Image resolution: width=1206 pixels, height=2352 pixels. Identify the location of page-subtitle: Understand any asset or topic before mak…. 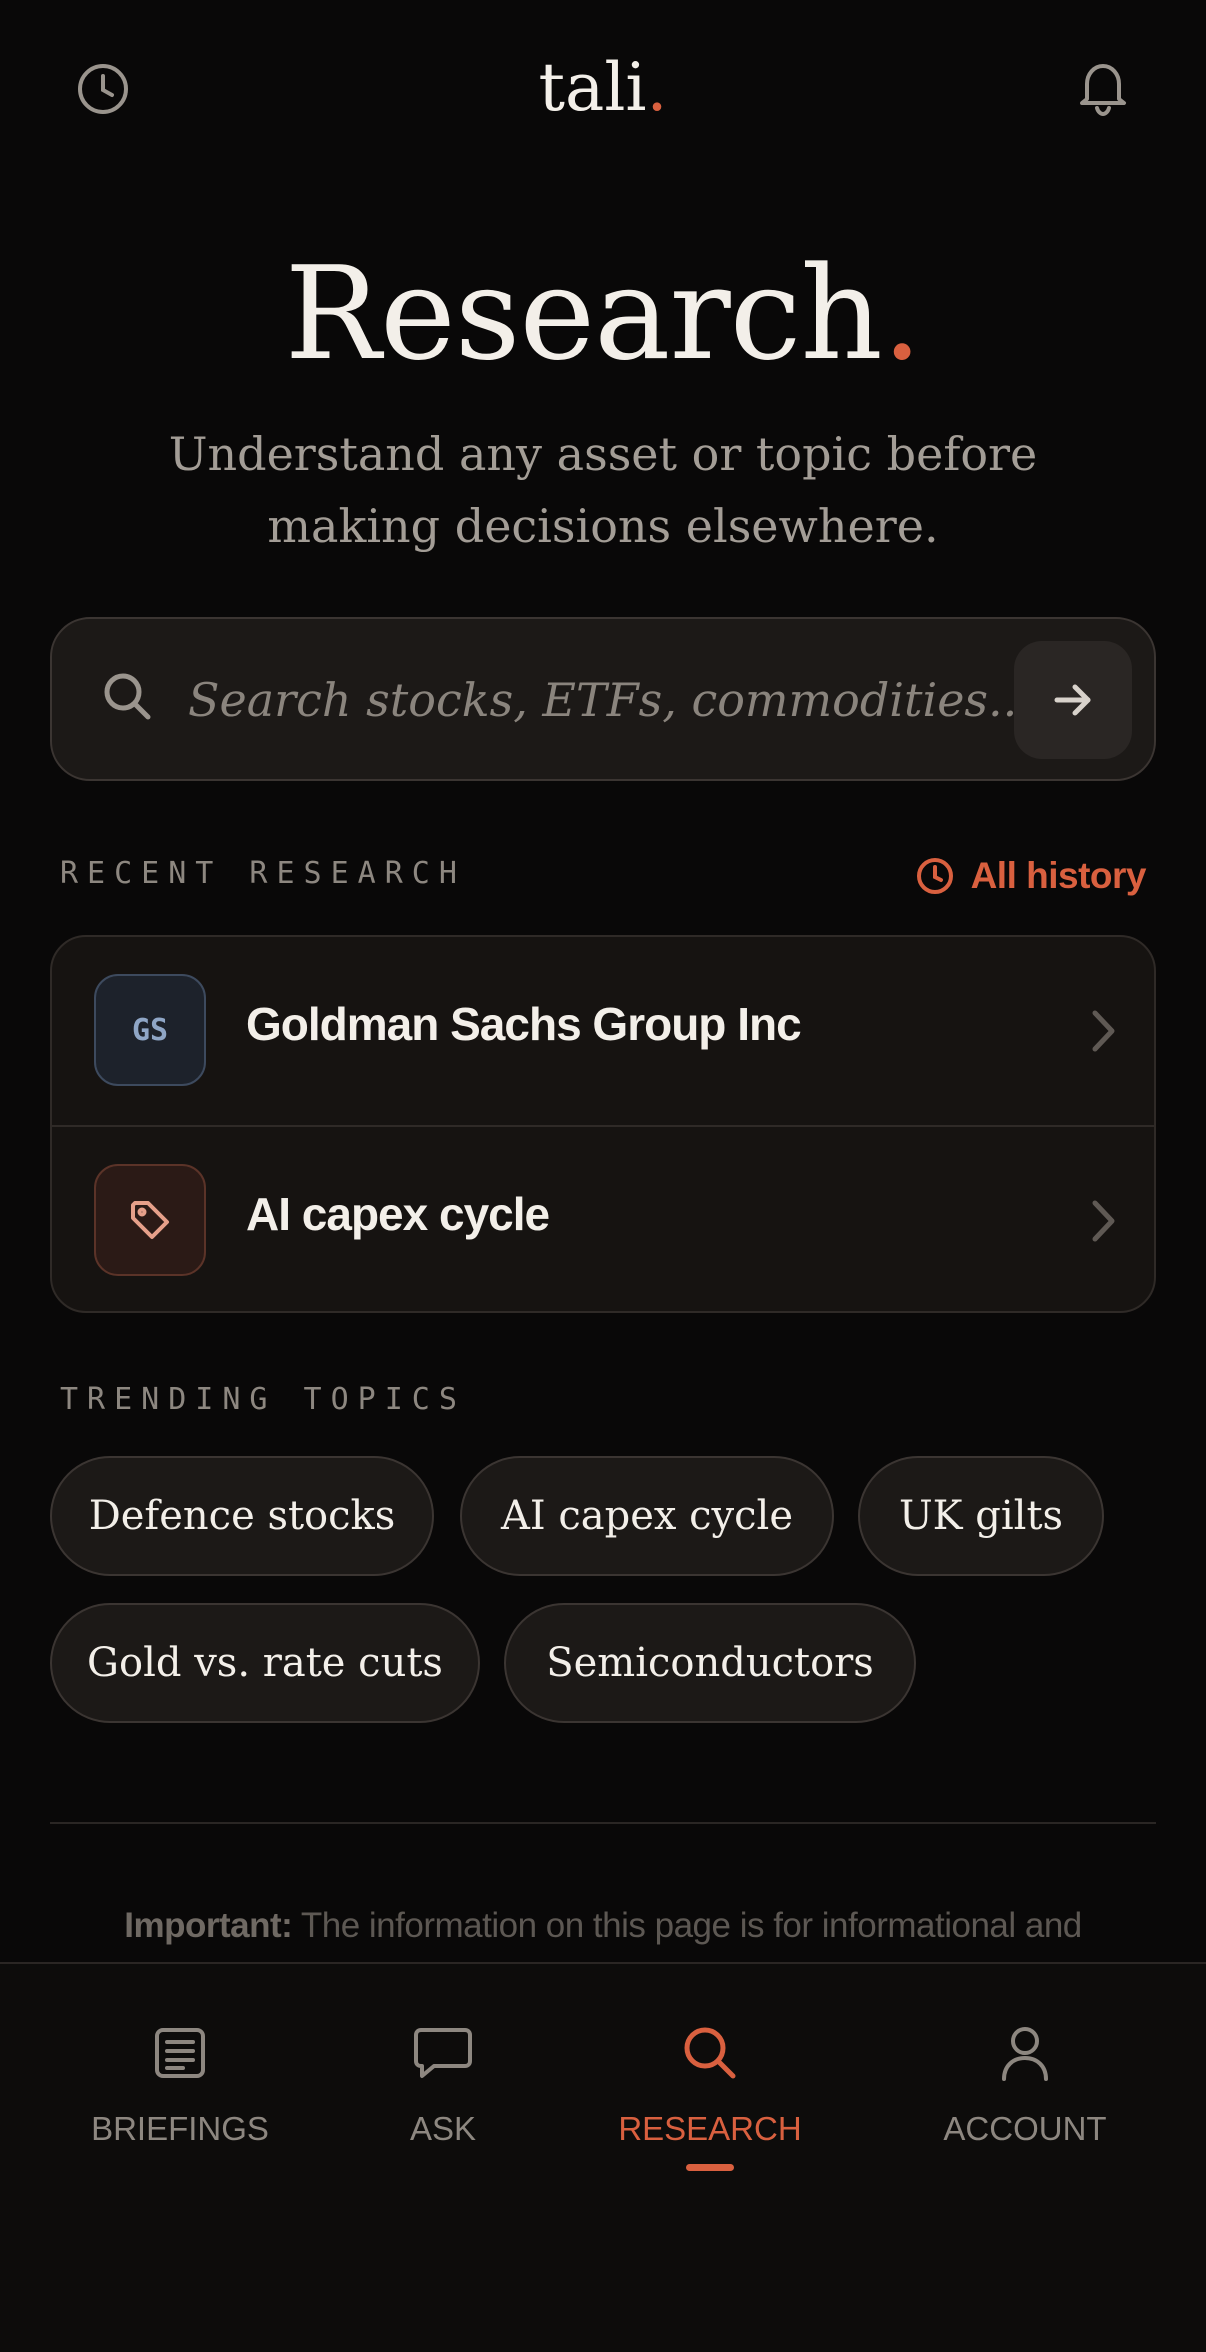
(603, 490).